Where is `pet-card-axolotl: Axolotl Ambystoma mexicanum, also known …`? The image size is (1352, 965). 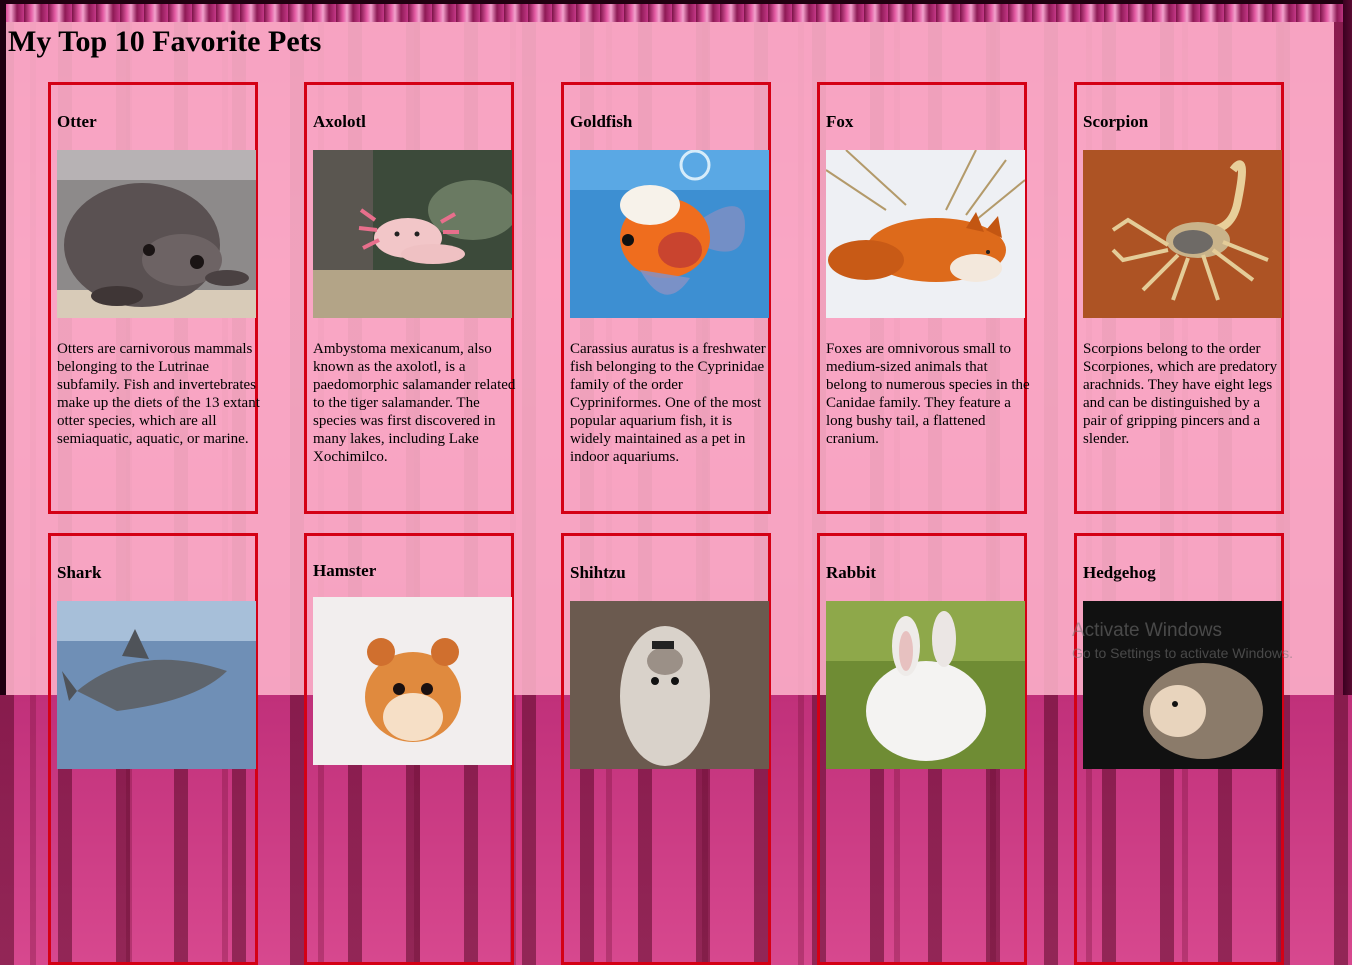 pet-card-axolotl: Axolotl Ambystoma mexicanum, also known … is located at coordinates (410, 298).